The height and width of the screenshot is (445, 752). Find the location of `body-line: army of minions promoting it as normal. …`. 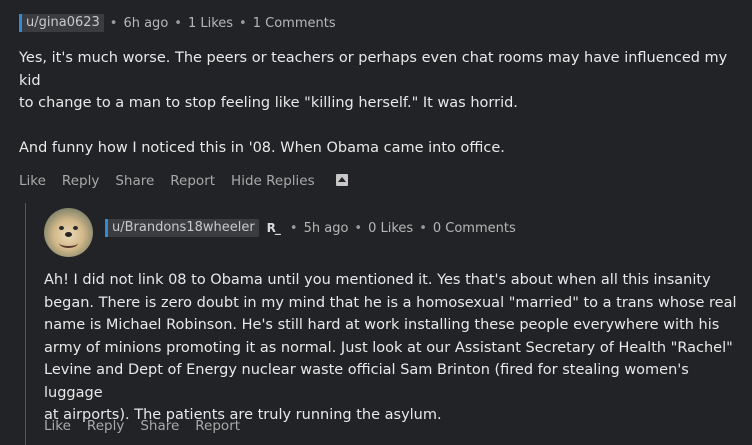

body-line: army of minions promoting it as normal. … is located at coordinates (388, 347).